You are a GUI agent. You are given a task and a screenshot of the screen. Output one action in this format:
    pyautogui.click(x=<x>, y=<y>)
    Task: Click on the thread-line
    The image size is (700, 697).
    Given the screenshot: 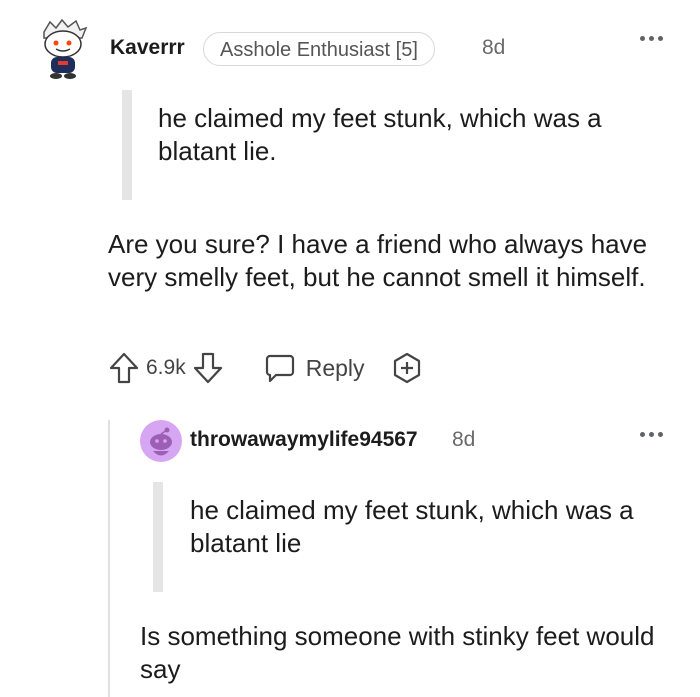 What is the action you would take?
    pyautogui.click(x=109, y=558)
    